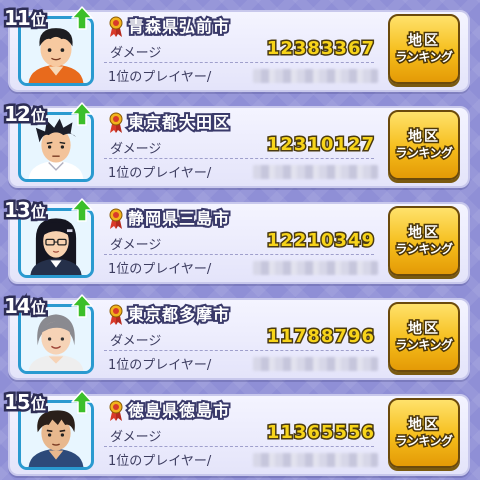 Image resolution: width=480 pixels, height=480 pixels. Describe the element at coordinates (320, 337) in the screenshot. I see `damage-value: 11788796` at that location.